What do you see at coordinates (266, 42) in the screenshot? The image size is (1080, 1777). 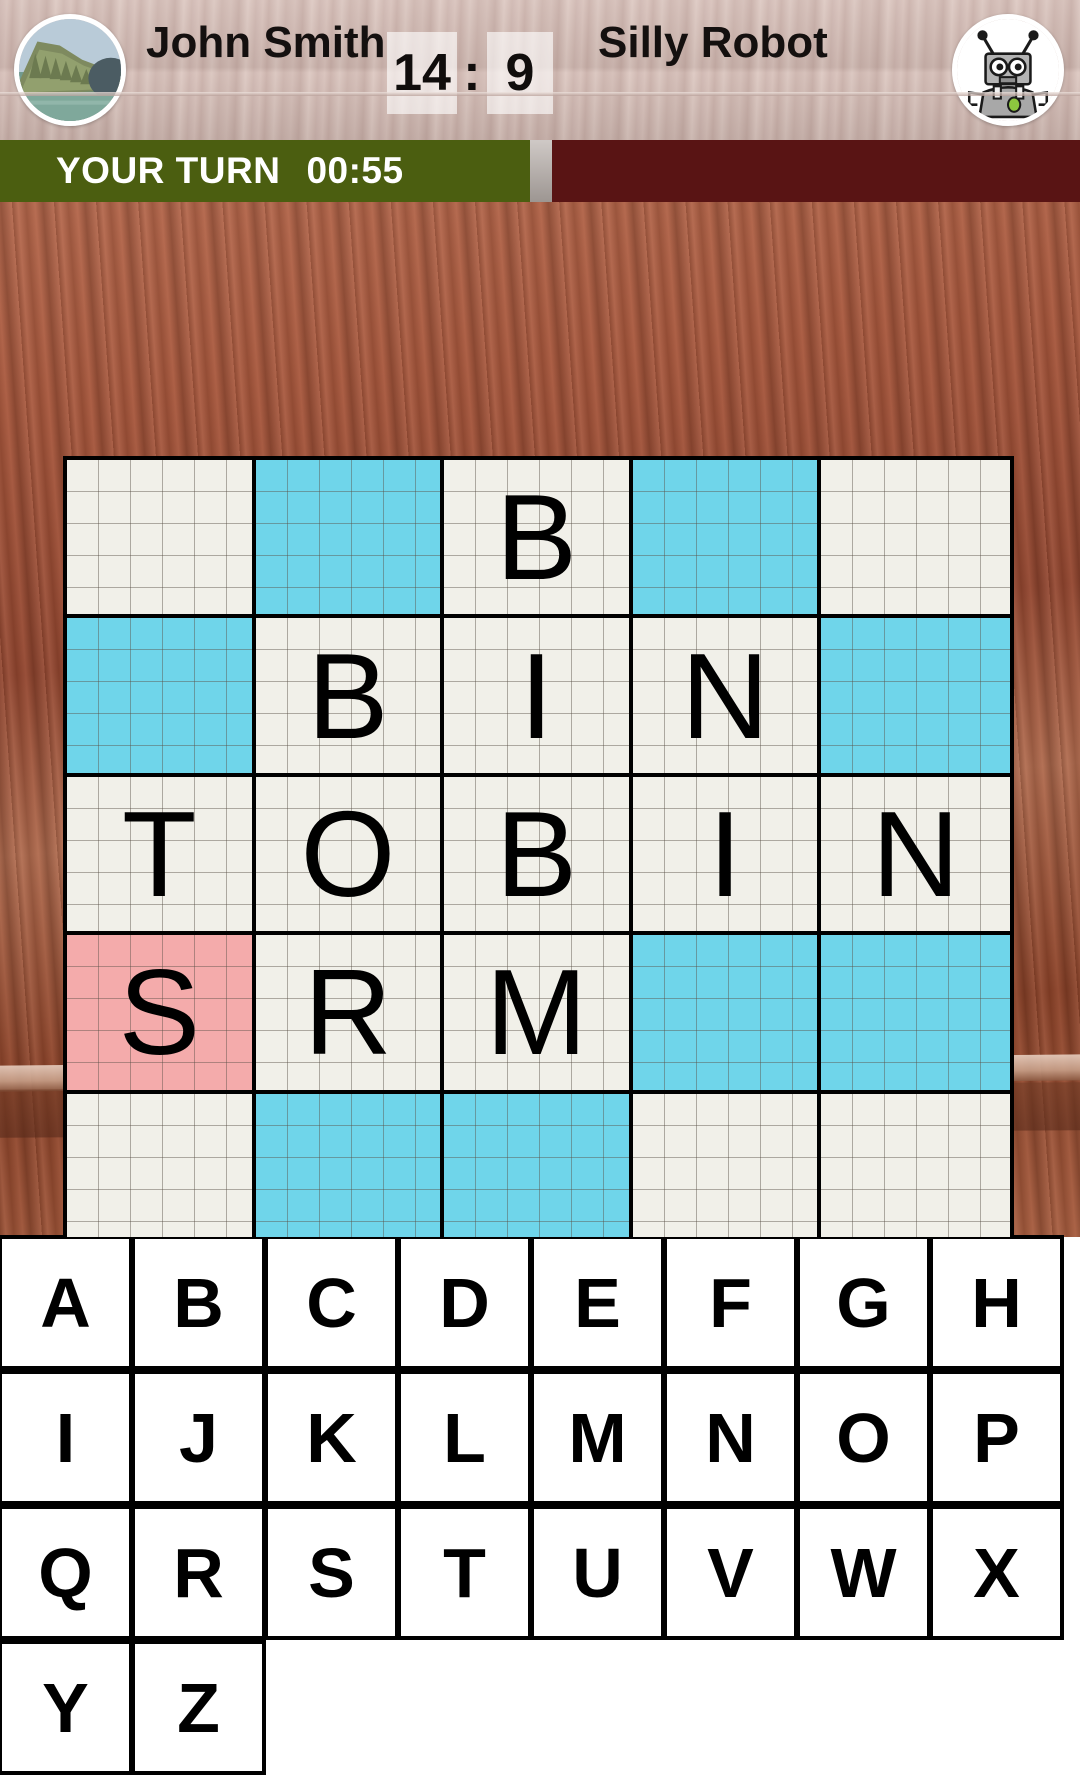 I see `player-left-name: John Smith` at bounding box center [266, 42].